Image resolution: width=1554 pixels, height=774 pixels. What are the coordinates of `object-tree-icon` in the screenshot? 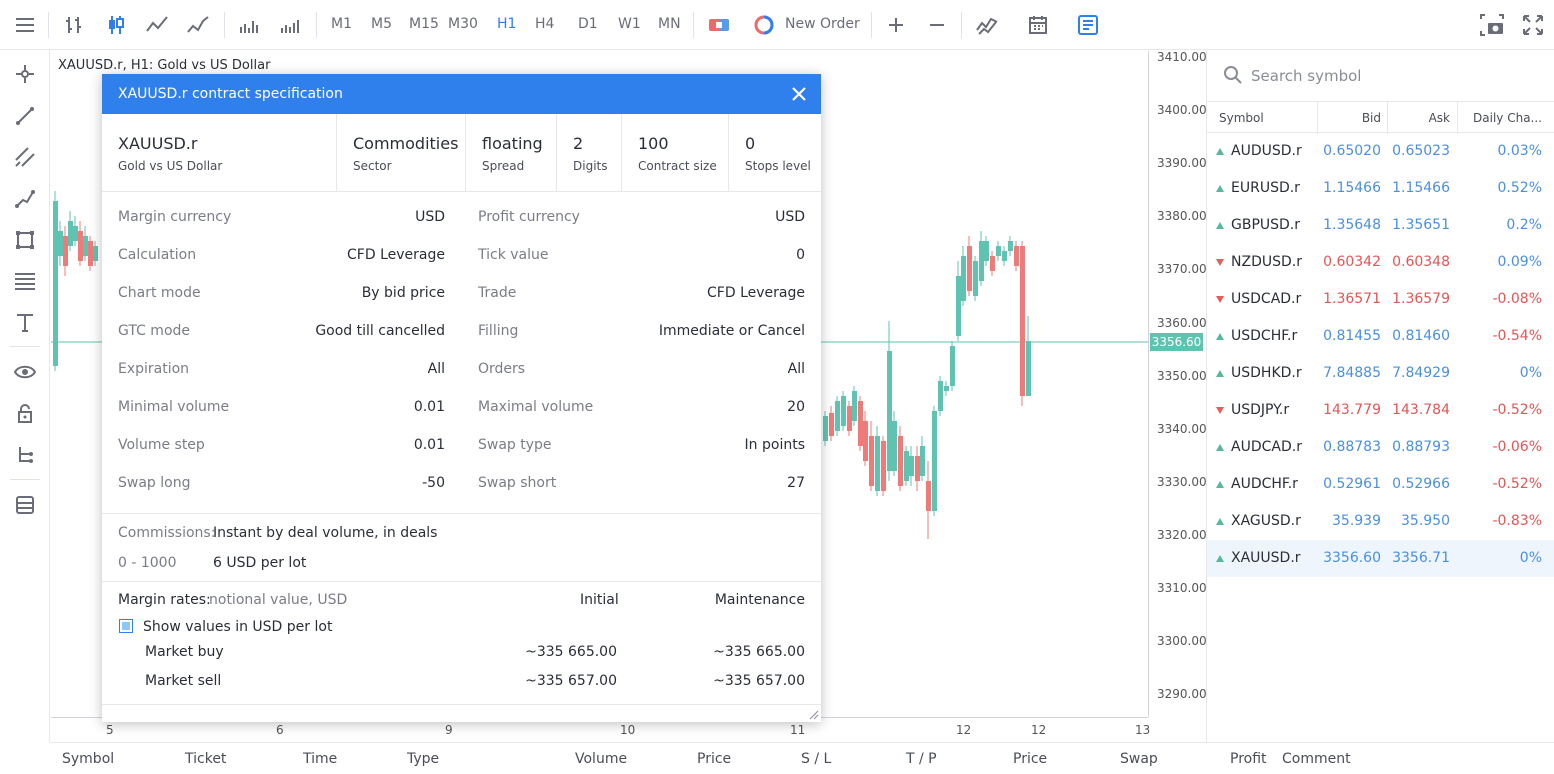 It's located at (25, 455).